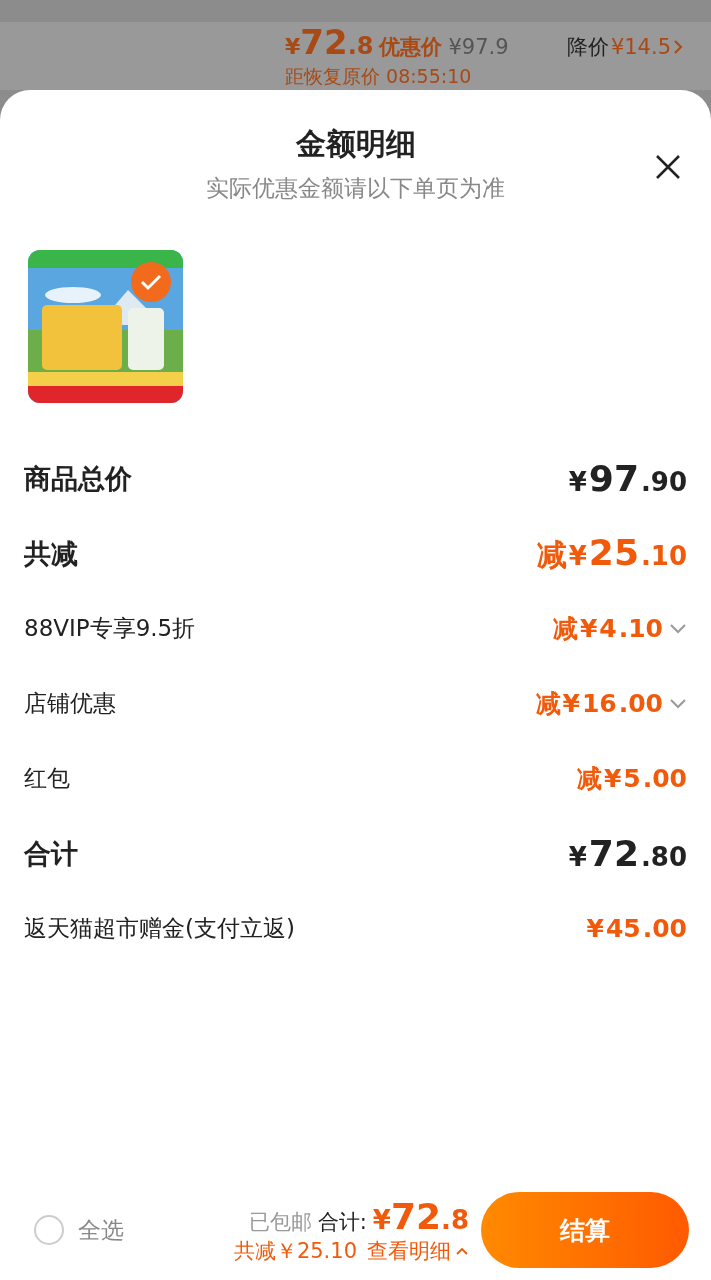 This screenshot has height=1280, width=711. I want to click on row-amount: 减¥25.10, so click(611, 553).